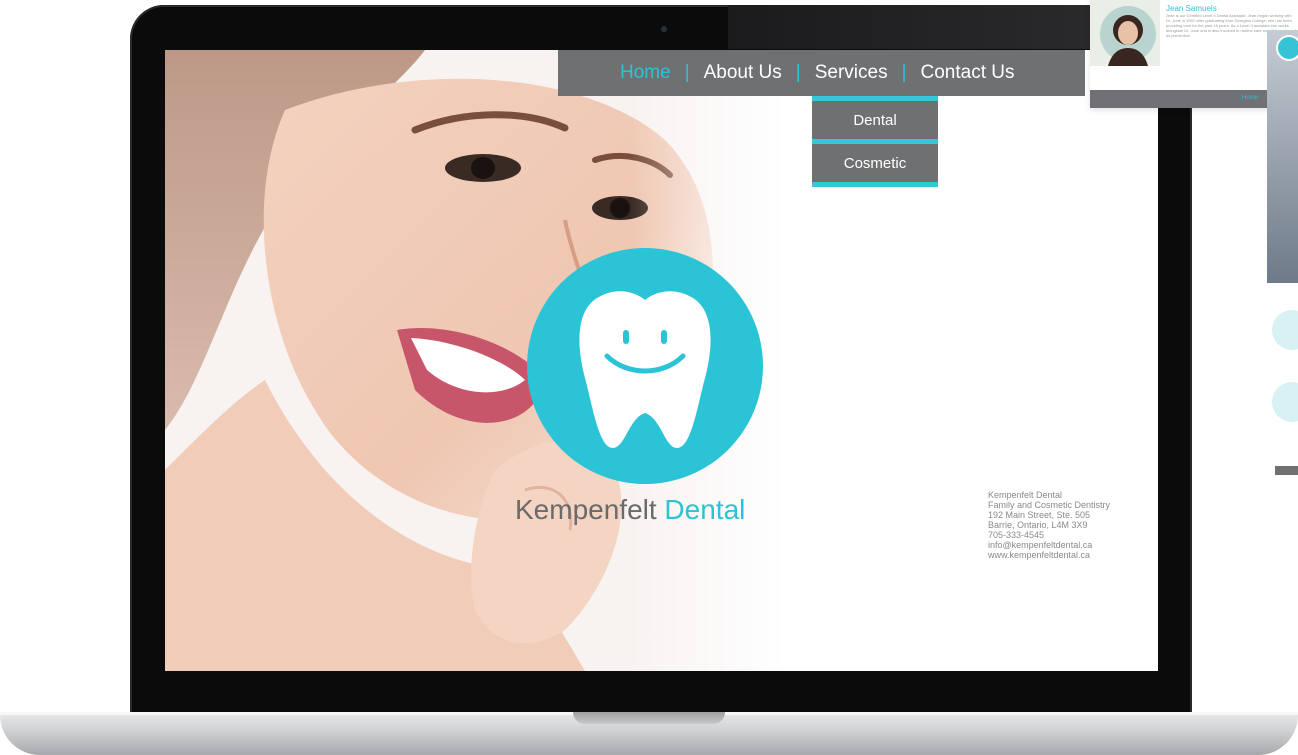 The height and width of the screenshot is (755, 1298). What do you see at coordinates (1016, 535) in the screenshot?
I see `contact-phone: 705-333-4545` at bounding box center [1016, 535].